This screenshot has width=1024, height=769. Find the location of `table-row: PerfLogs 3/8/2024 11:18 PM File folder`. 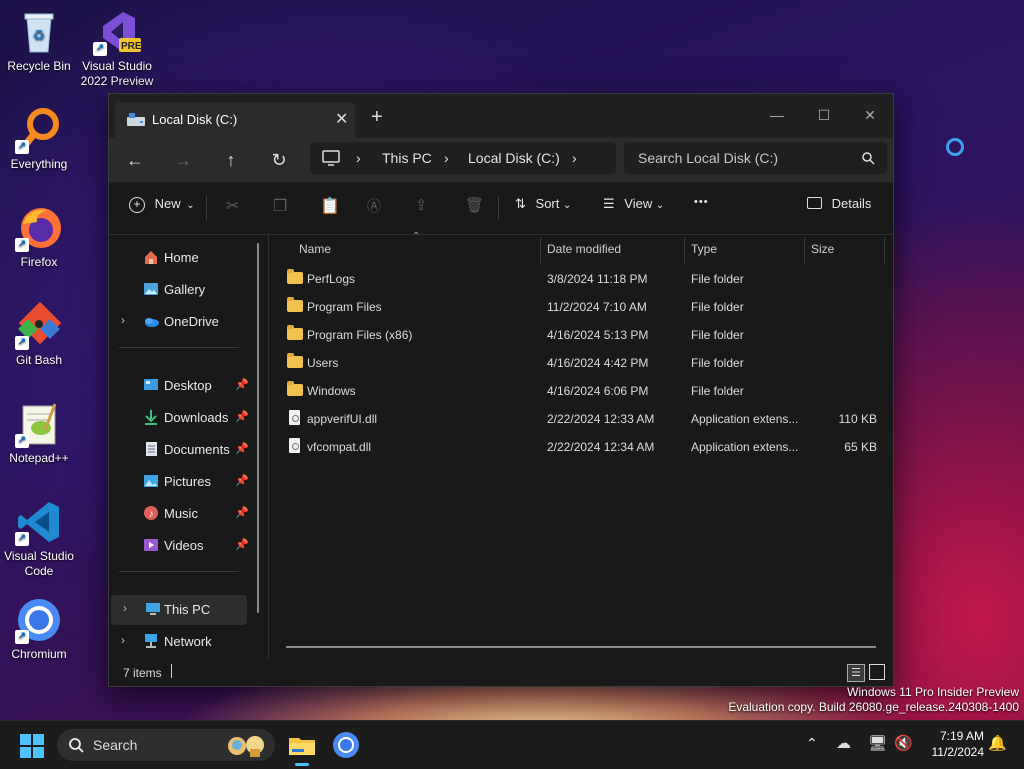

table-row: PerfLogs 3/8/2024 11:18 PM File folder is located at coordinates (577, 279).